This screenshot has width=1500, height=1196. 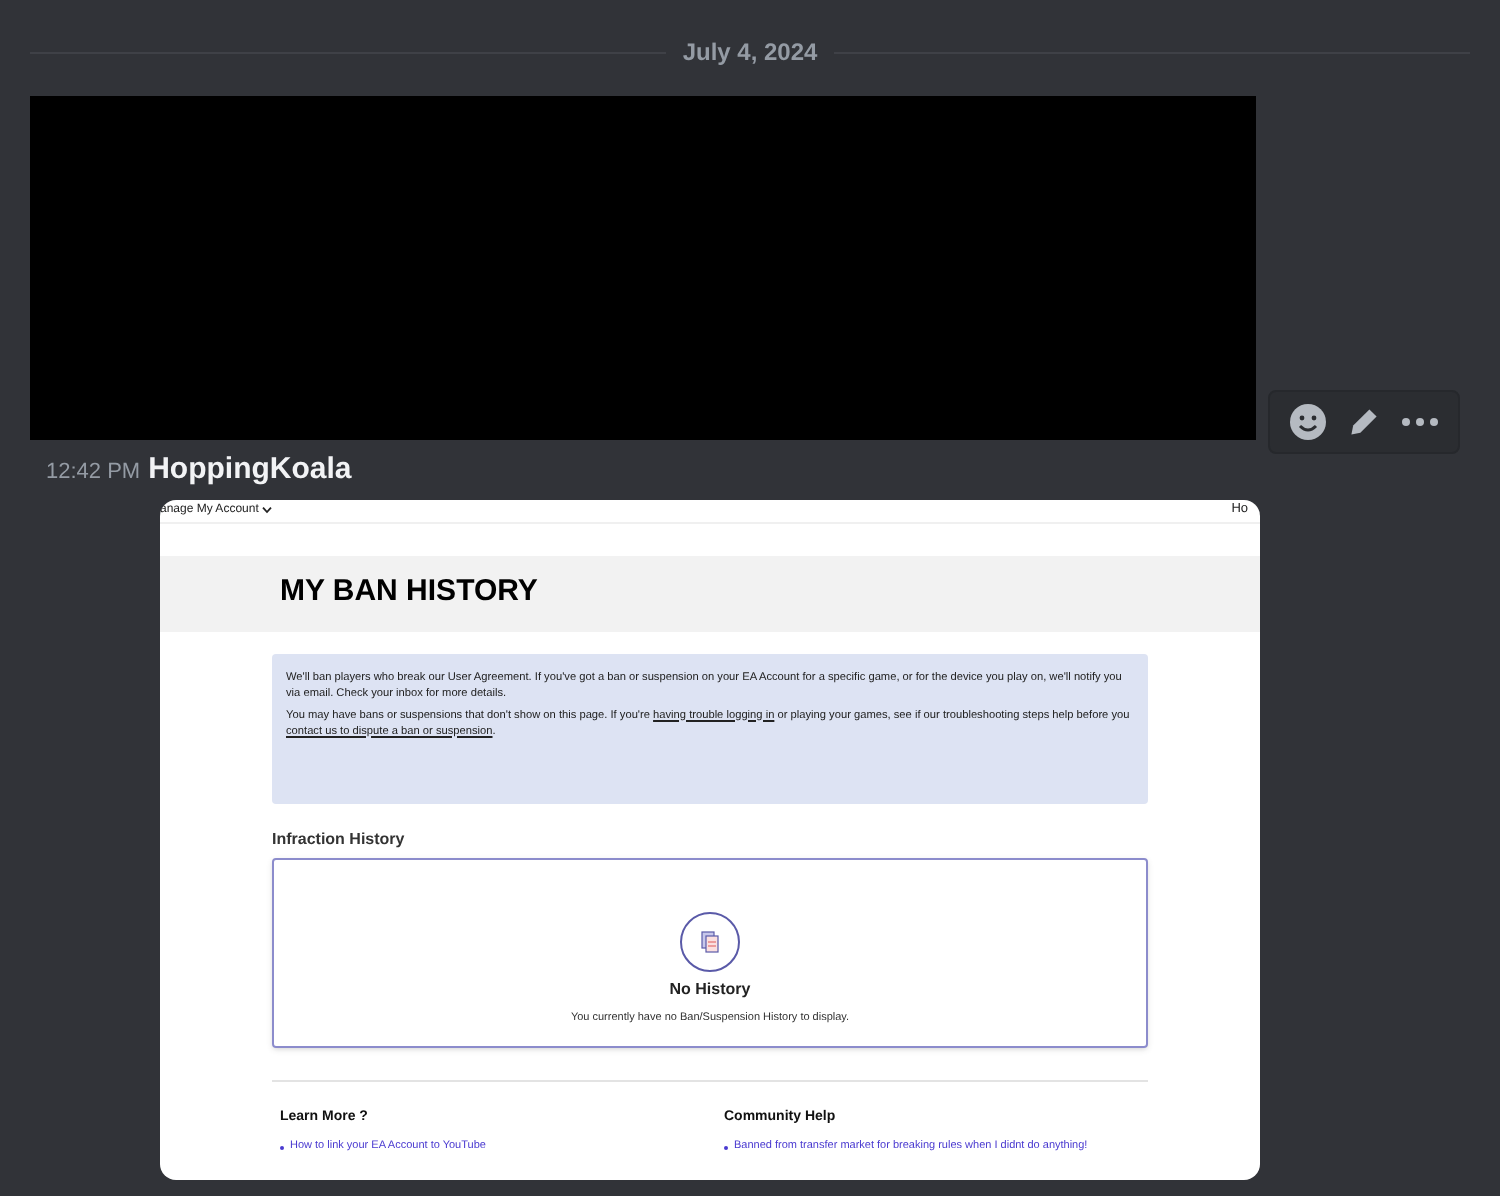 What do you see at coordinates (1307, 422) in the screenshot?
I see `emoji-icon` at bounding box center [1307, 422].